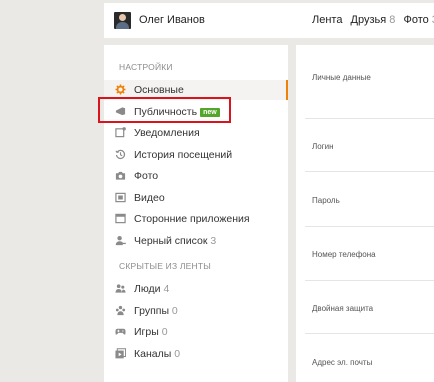 The image size is (434, 382). What do you see at coordinates (418, 20) in the screenshot?
I see `nav-photos: Фото 3` at bounding box center [418, 20].